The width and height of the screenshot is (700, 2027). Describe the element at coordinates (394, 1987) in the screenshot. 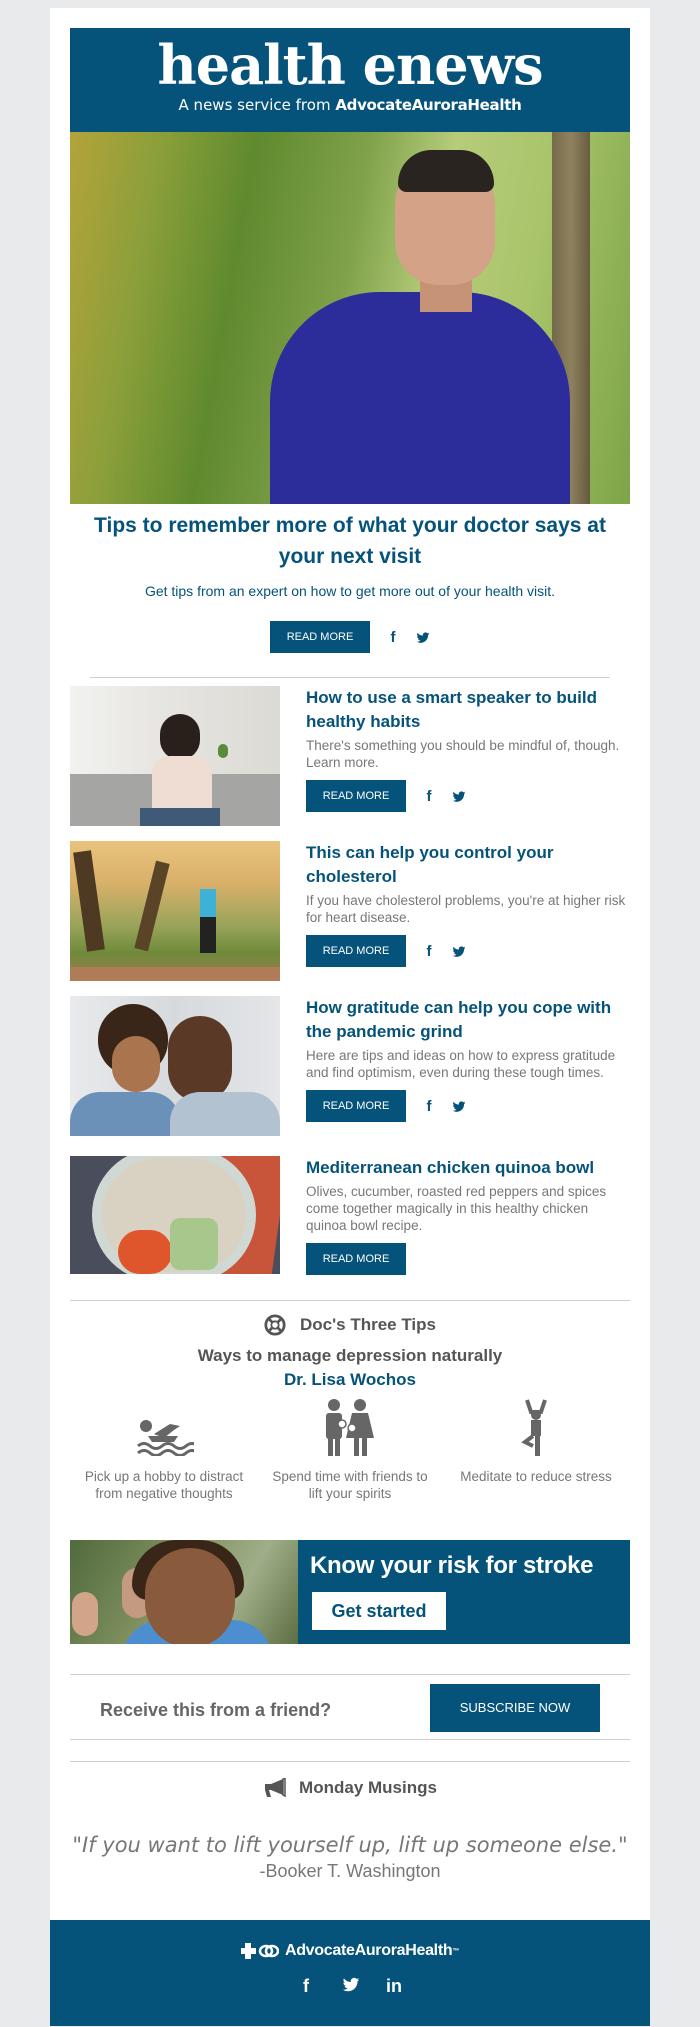

I see `linkedin-icon: in` at that location.